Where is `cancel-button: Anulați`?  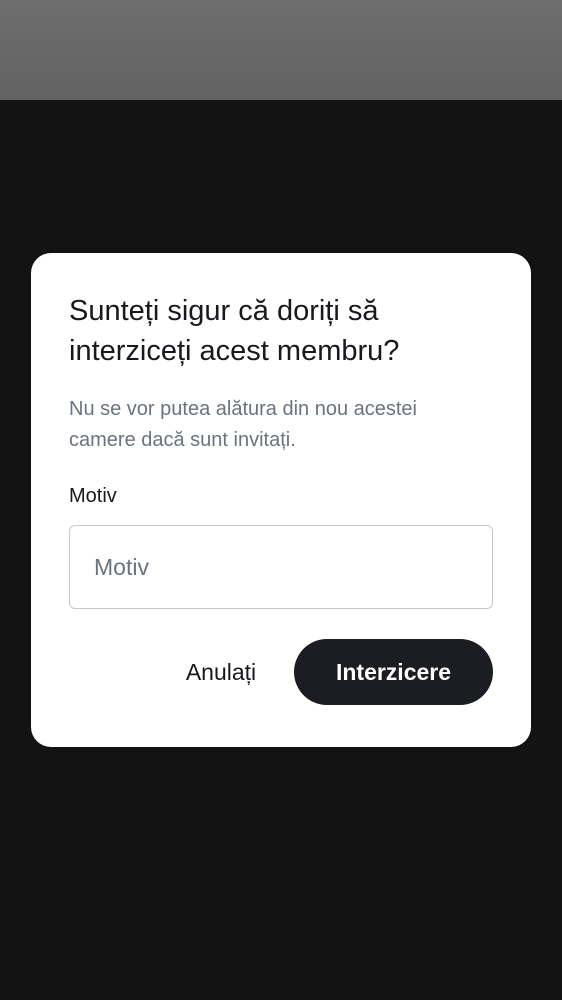
cancel-button: Anulați is located at coordinates (221, 672).